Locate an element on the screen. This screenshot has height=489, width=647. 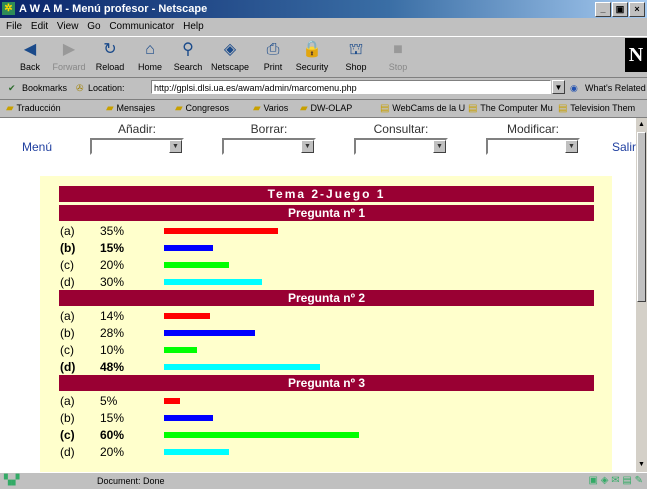
delete-select: ▼ is located at coordinates (269, 146).